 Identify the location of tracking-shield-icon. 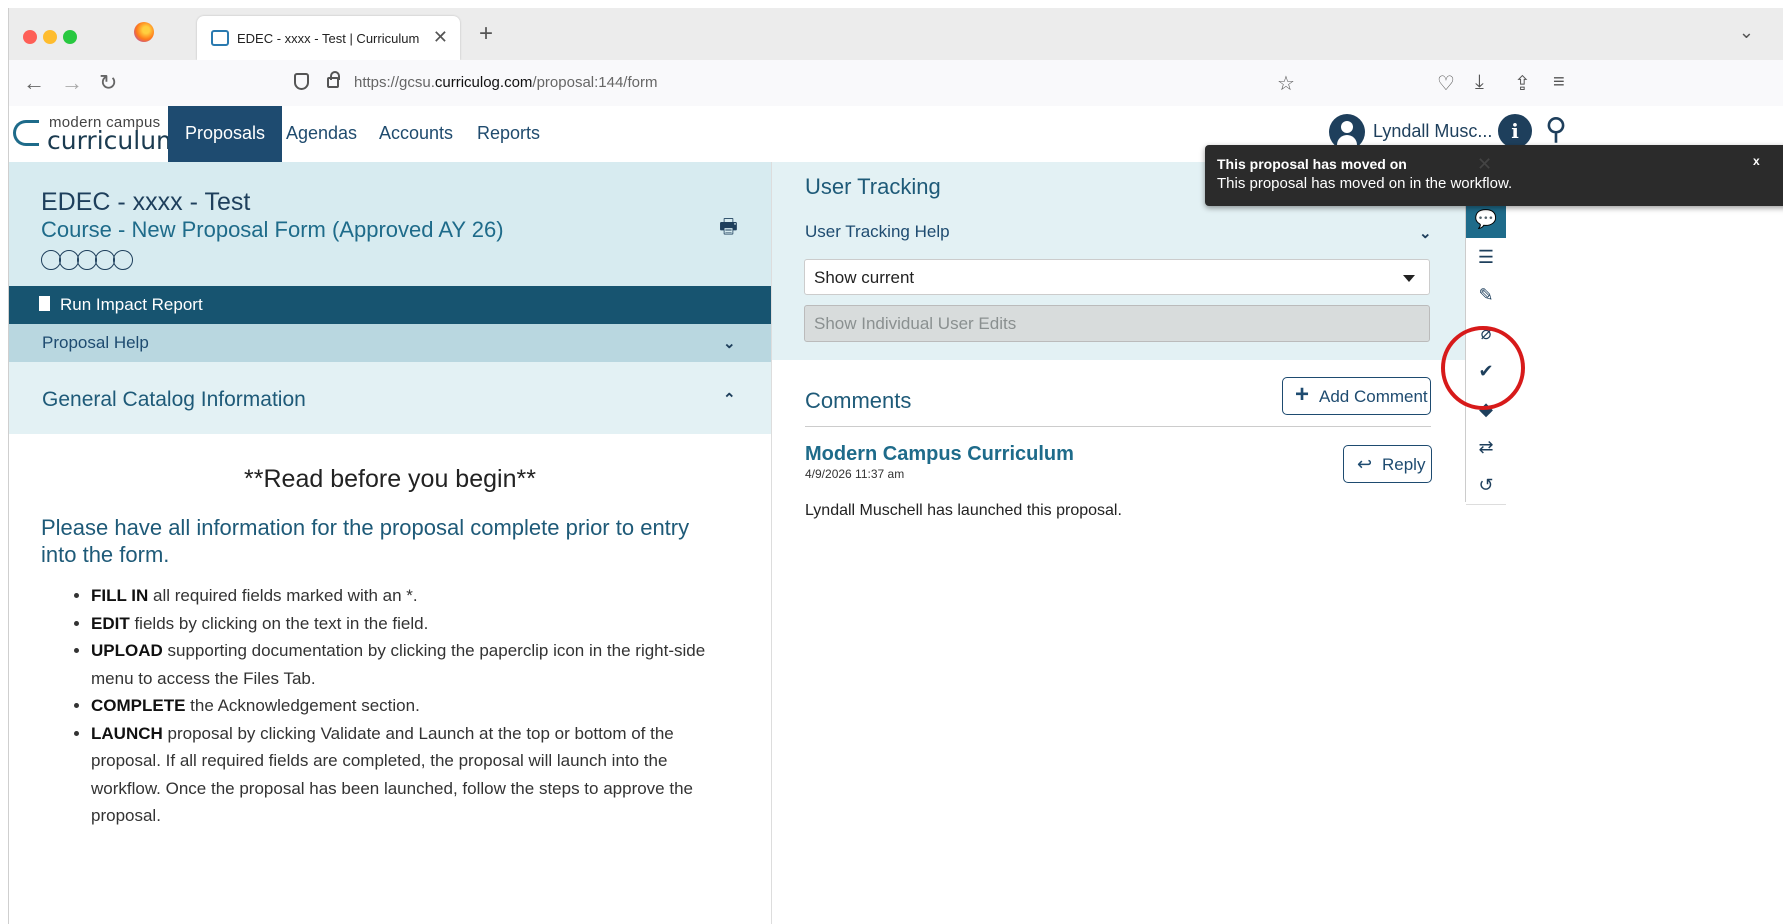
(301, 81).